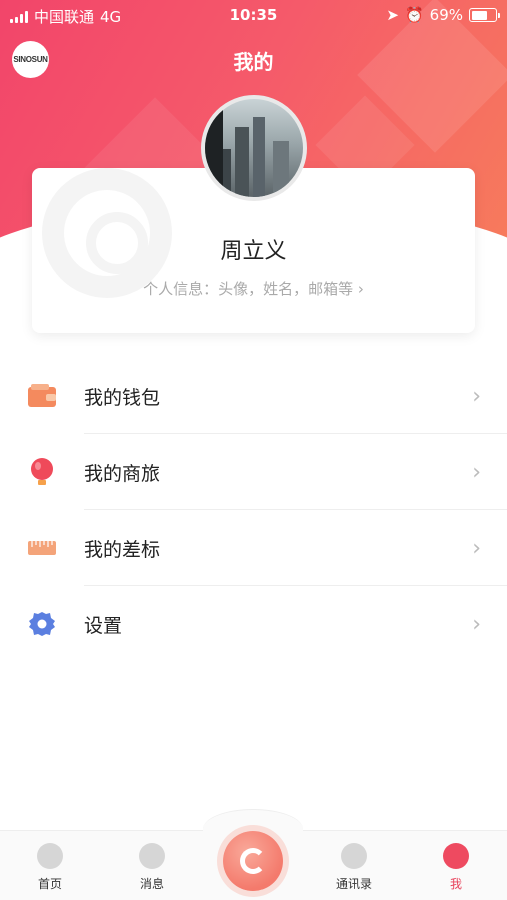  What do you see at coordinates (253, 288) in the screenshot?
I see `profile-info-link: 个人信息：头像，姓名，邮箱等 ›` at bounding box center [253, 288].